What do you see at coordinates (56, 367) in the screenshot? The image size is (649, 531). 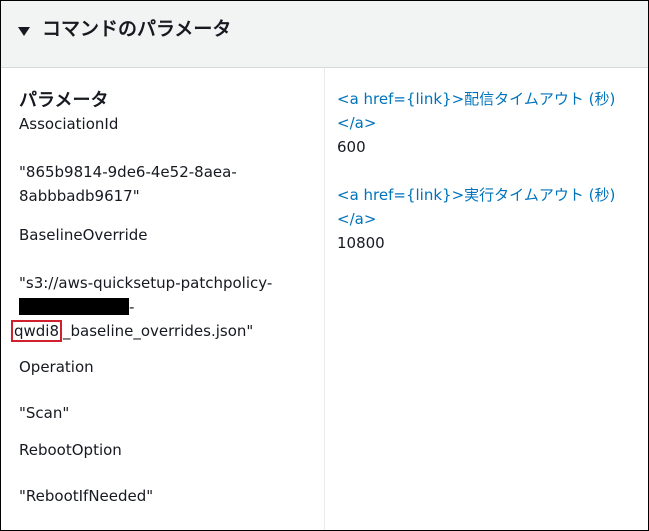 I see `param-name-operation: Operation` at bounding box center [56, 367].